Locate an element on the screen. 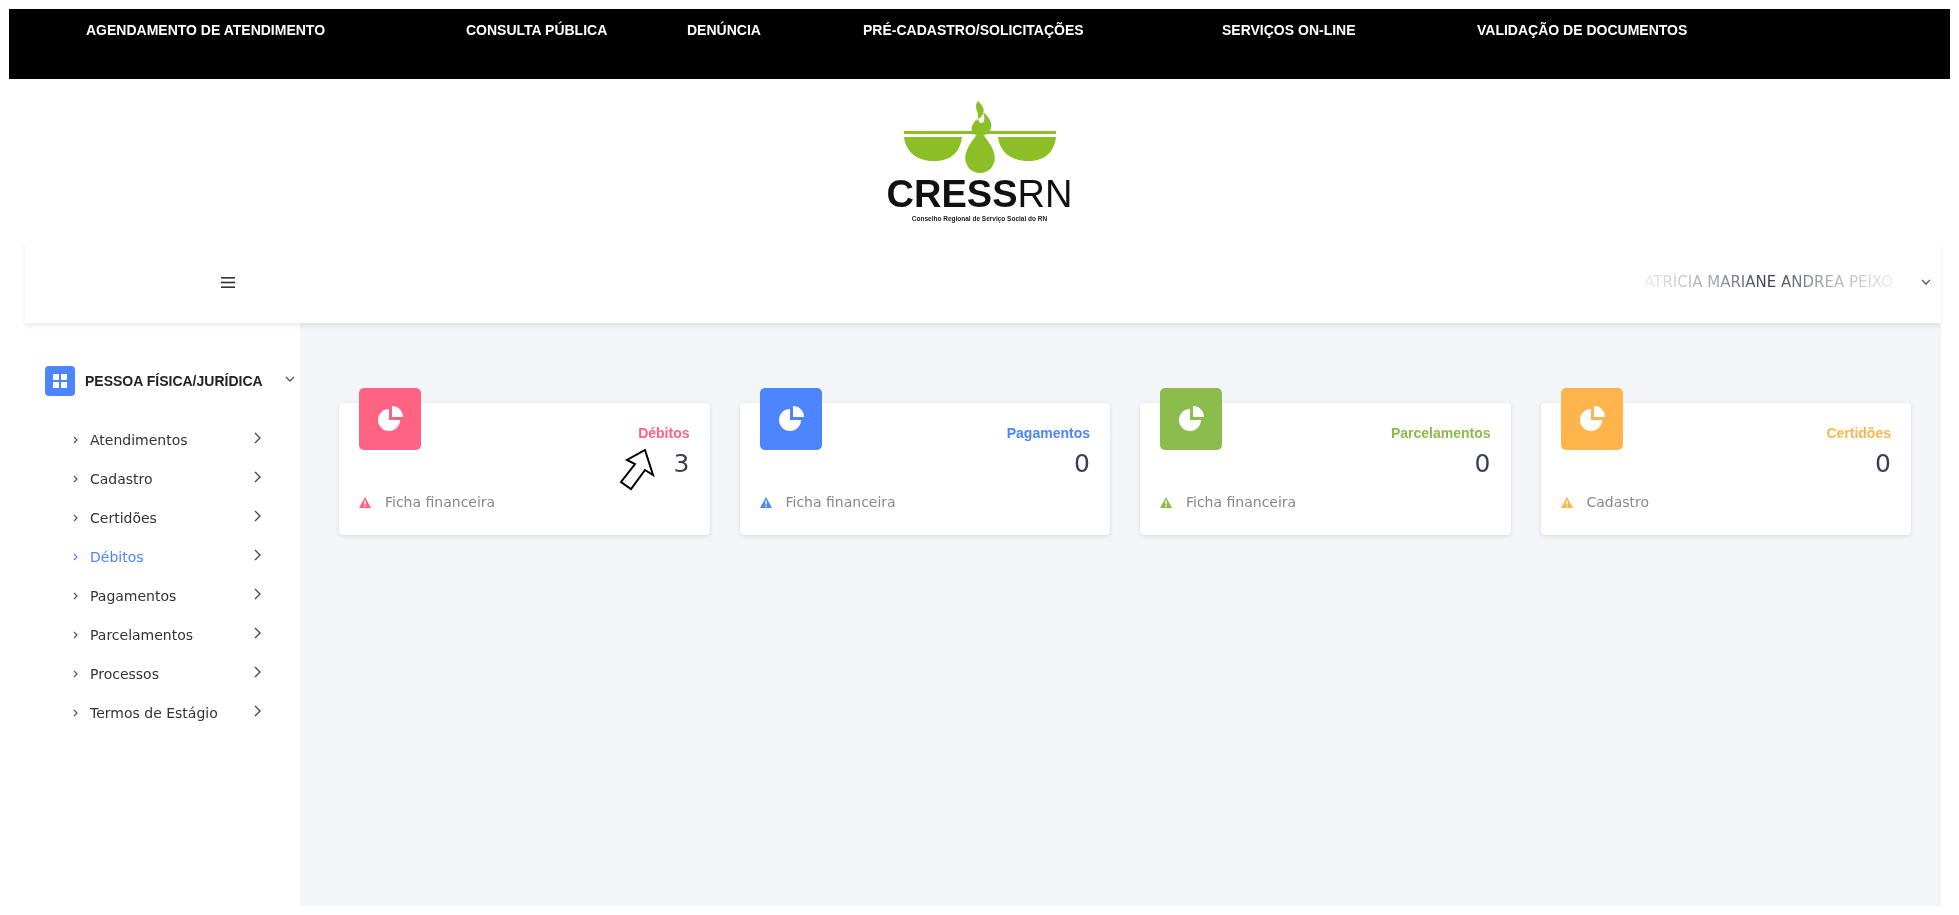 Image resolution: width=1959 pixels, height=915 pixels. menu-icon is located at coordinates (228, 282).